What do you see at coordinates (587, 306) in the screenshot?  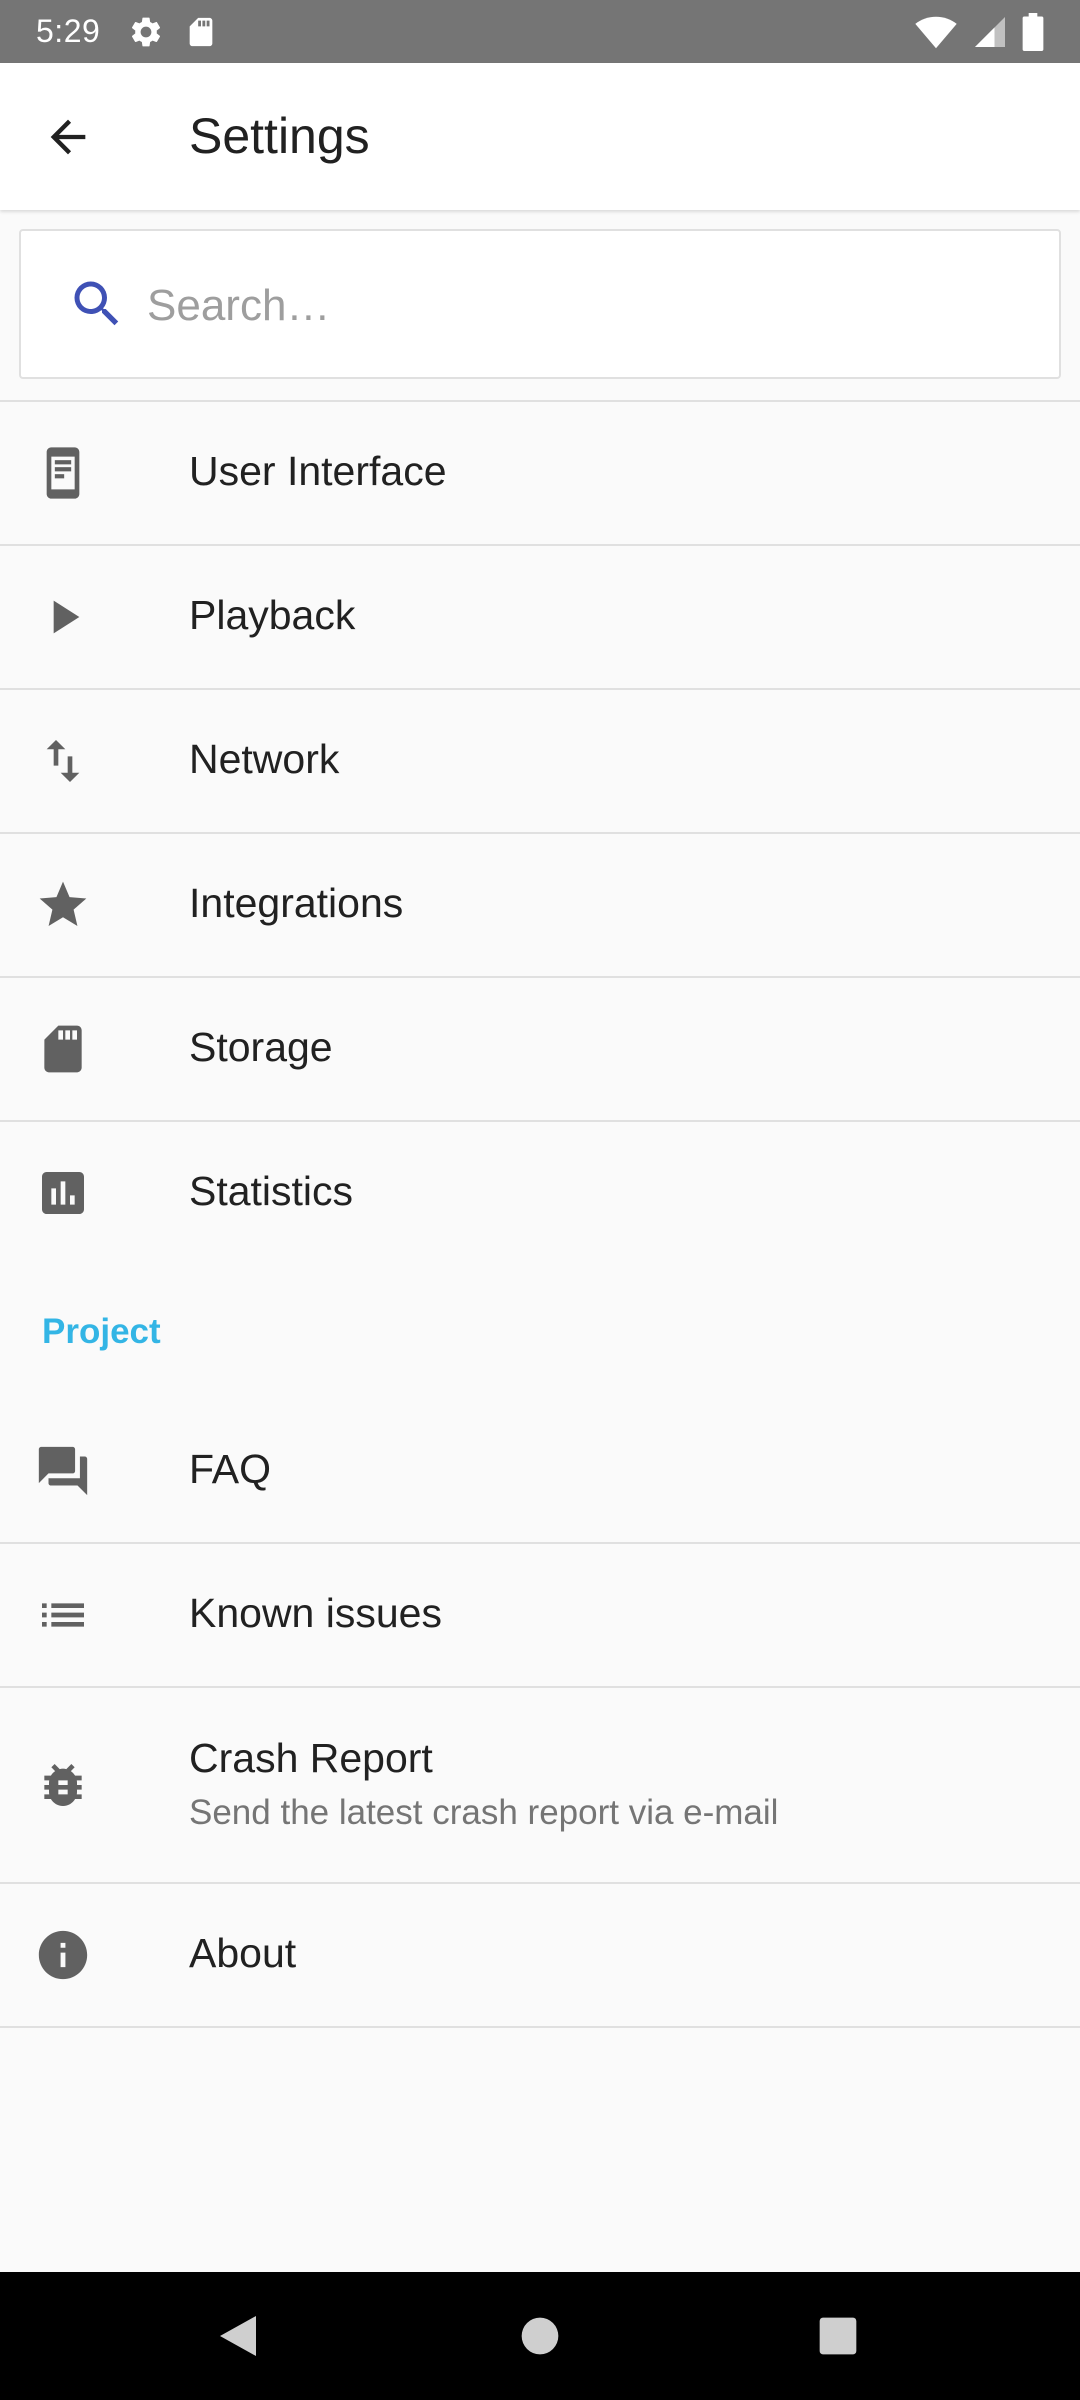 I see `search-input` at bounding box center [587, 306].